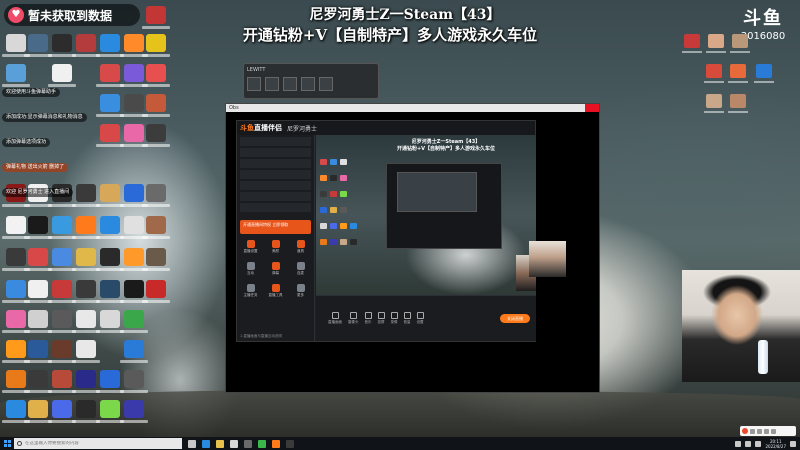 The width and height of the screenshot is (800, 450). What do you see at coordinates (262, 443) in the screenshot?
I see `wechat-icon` at bounding box center [262, 443].